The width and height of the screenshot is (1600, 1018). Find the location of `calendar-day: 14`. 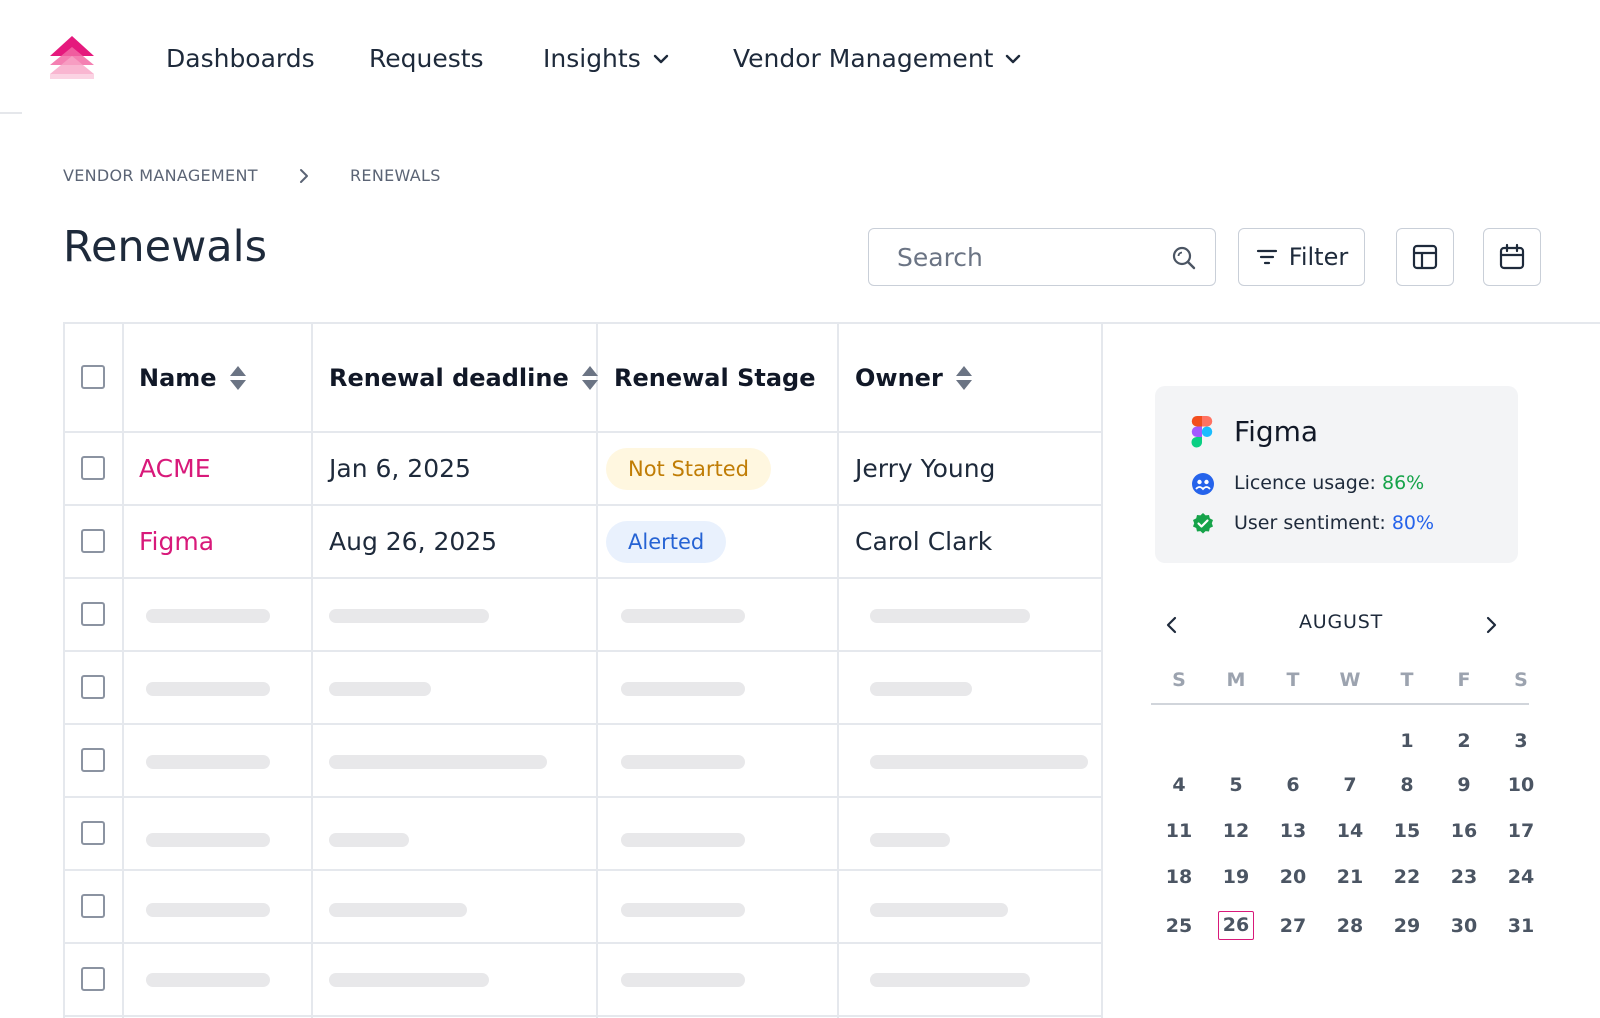

calendar-day: 14 is located at coordinates (1350, 831).